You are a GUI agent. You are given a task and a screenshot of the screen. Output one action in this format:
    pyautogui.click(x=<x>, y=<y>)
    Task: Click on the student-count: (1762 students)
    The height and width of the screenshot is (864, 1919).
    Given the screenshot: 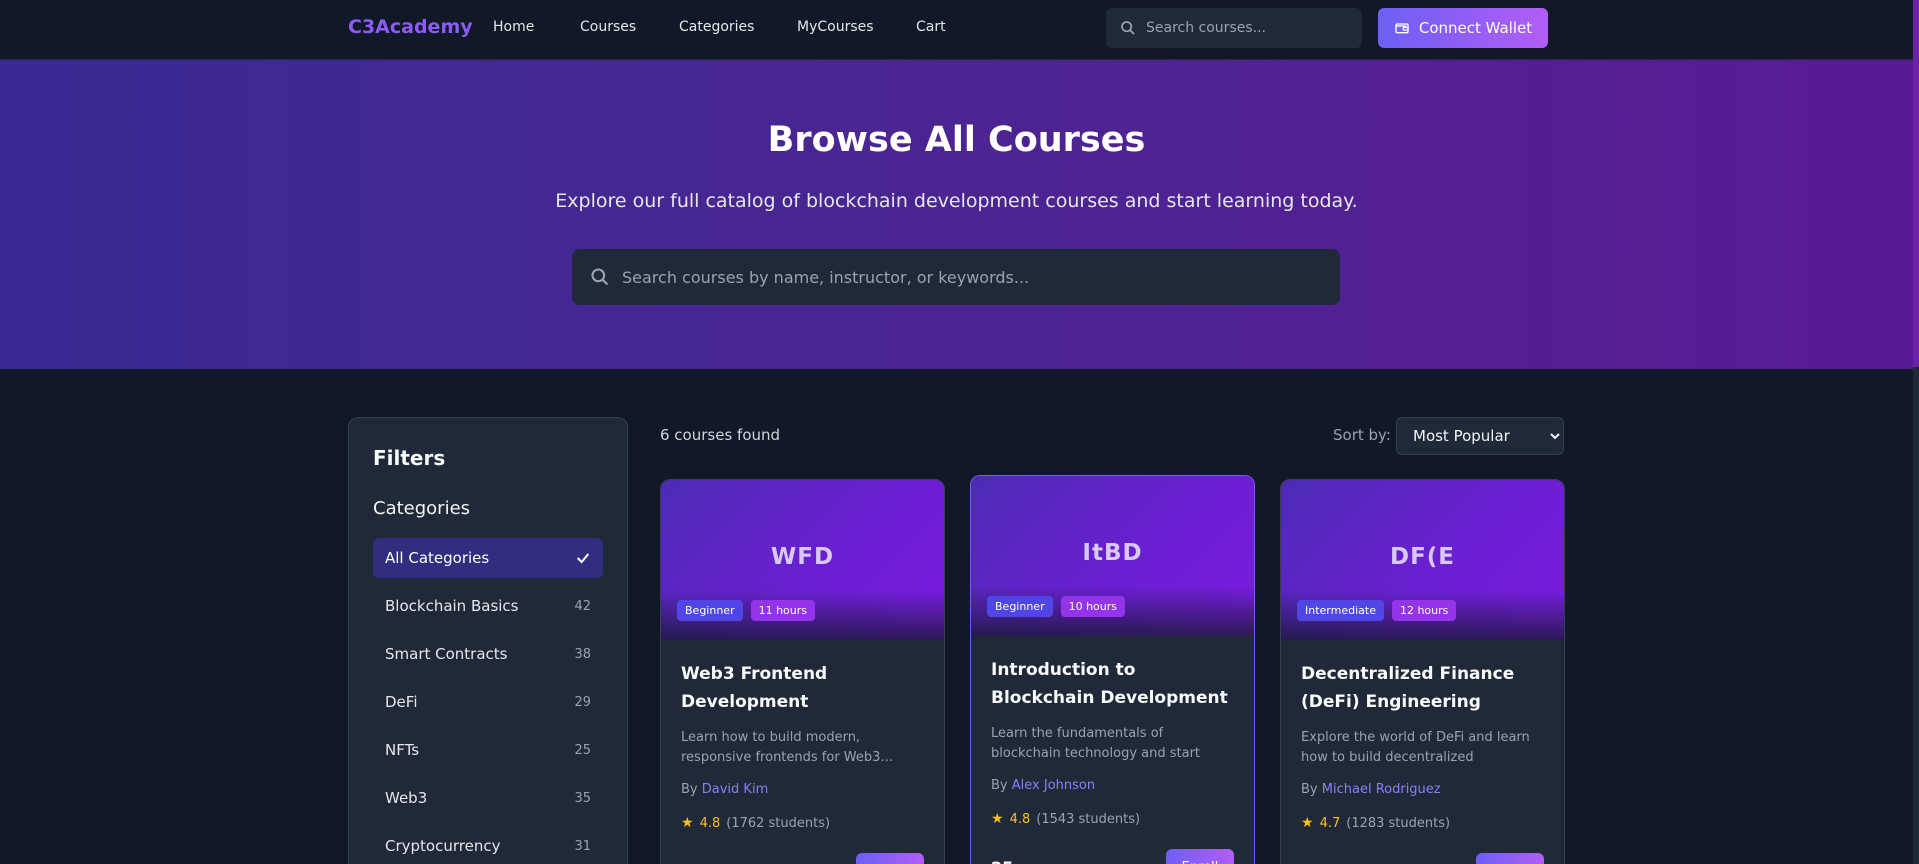 What is the action you would take?
    pyautogui.click(x=778, y=823)
    